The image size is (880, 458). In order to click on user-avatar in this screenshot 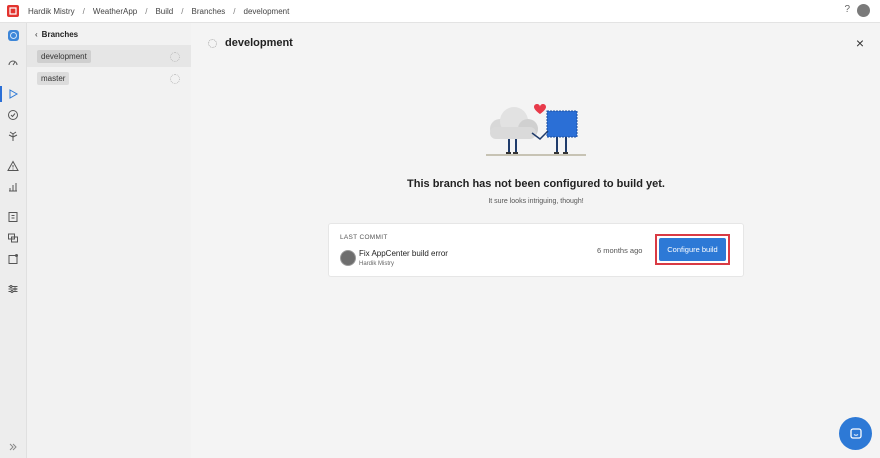, I will do `click(863, 10)`.